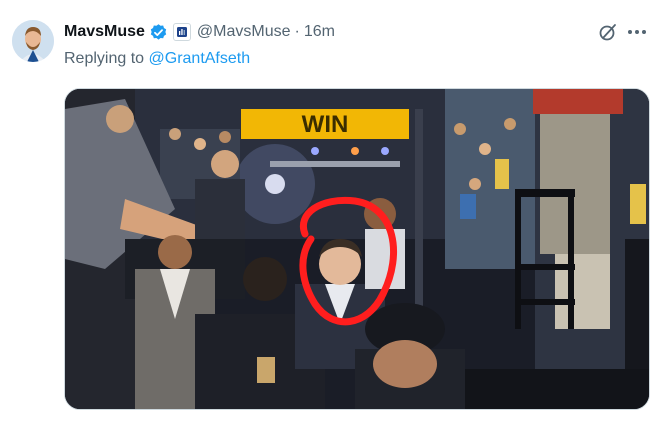 This screenshot has height=422, width=660. What do you see at coordinates (158, 32) in the screenshot?
I see `verified-badge-icon` at bounding box center [158, 32].